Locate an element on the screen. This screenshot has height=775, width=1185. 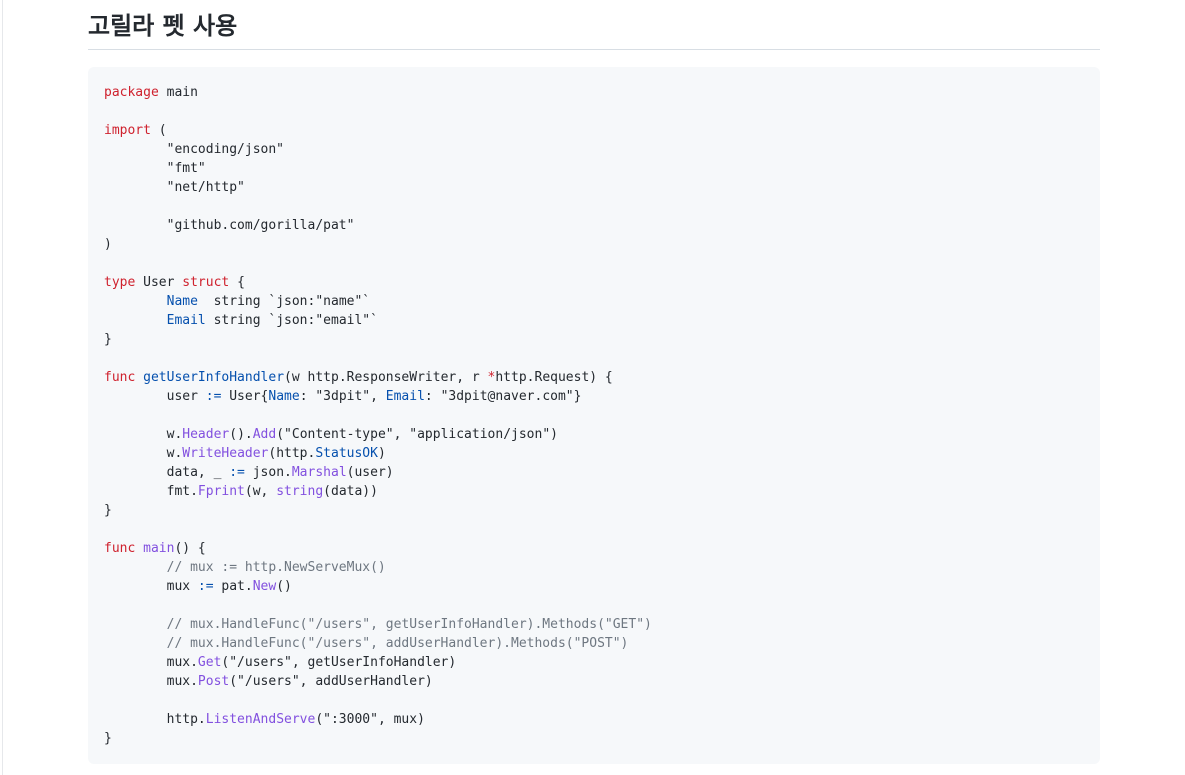
code-token: User{ is located at coordinates (245, 396).